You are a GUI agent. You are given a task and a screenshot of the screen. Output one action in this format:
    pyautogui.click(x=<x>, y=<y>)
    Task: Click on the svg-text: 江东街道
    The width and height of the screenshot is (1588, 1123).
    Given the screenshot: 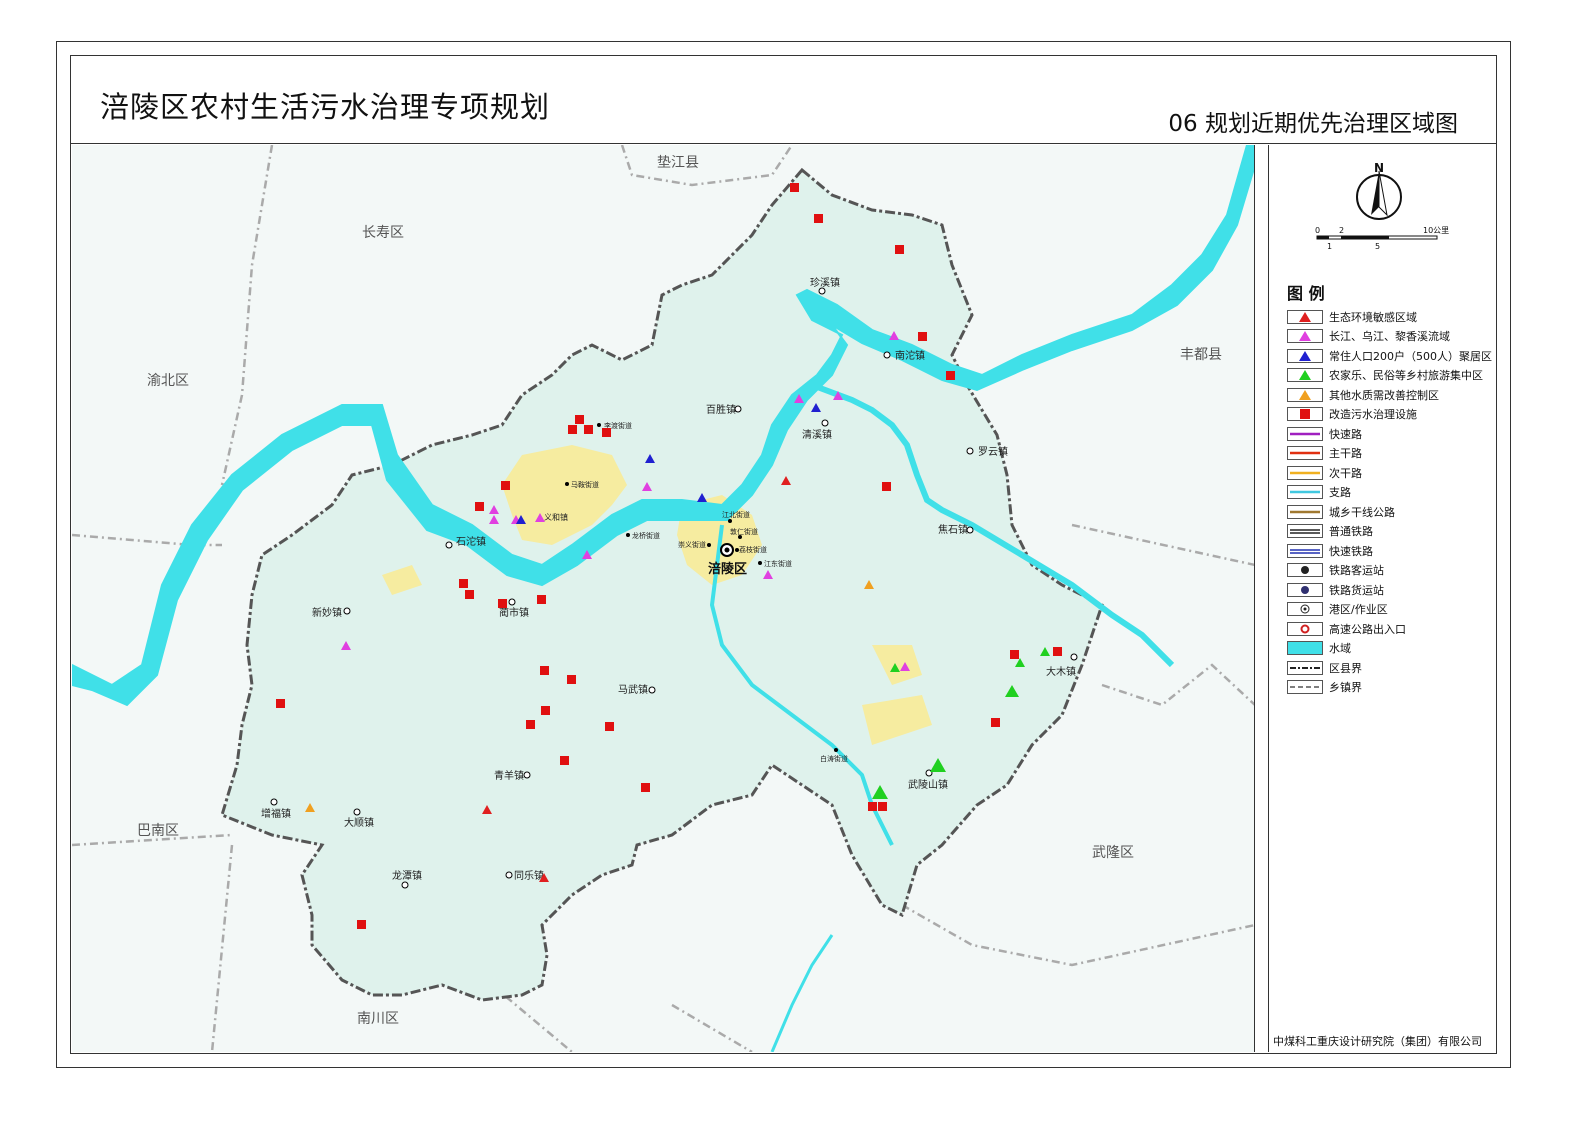 What is the action you would take?
    pyautogui.click(x=778, y=563)
    